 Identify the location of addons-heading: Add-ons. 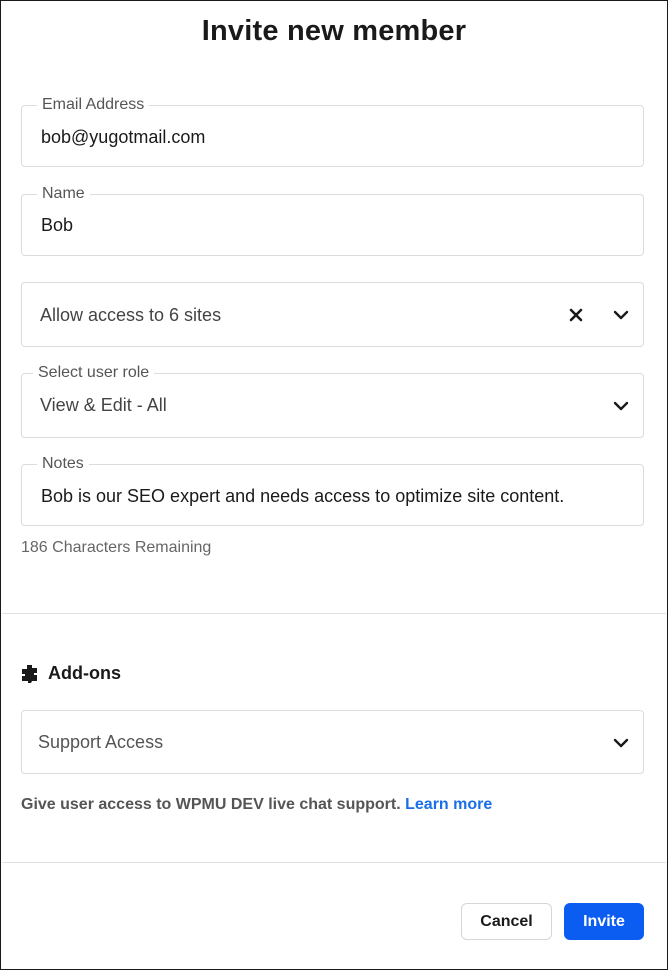
(71, 673).